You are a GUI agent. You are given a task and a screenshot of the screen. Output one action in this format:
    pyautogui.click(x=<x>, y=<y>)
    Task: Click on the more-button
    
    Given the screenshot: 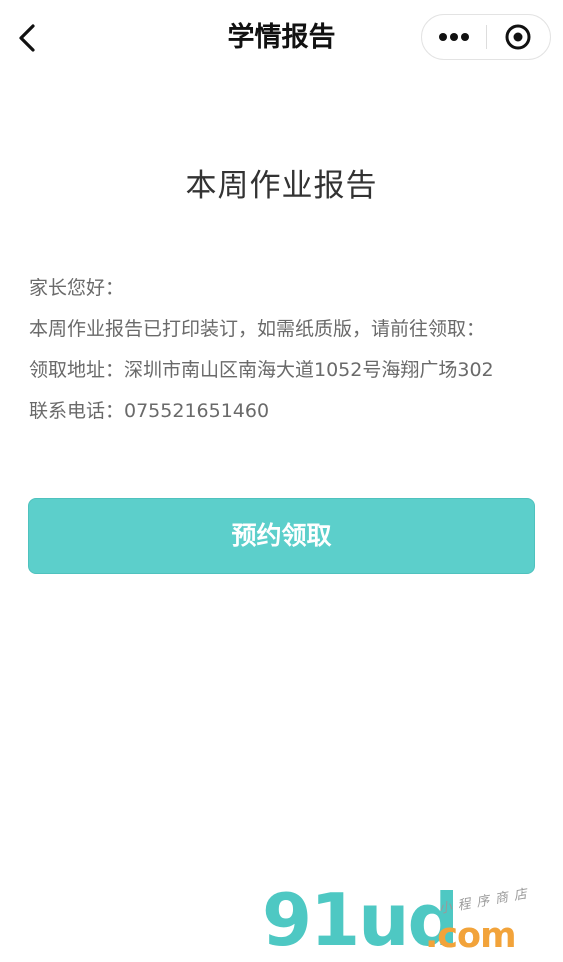 What is the action you would take?
    pyautogui.click(x=454, y=37)
    